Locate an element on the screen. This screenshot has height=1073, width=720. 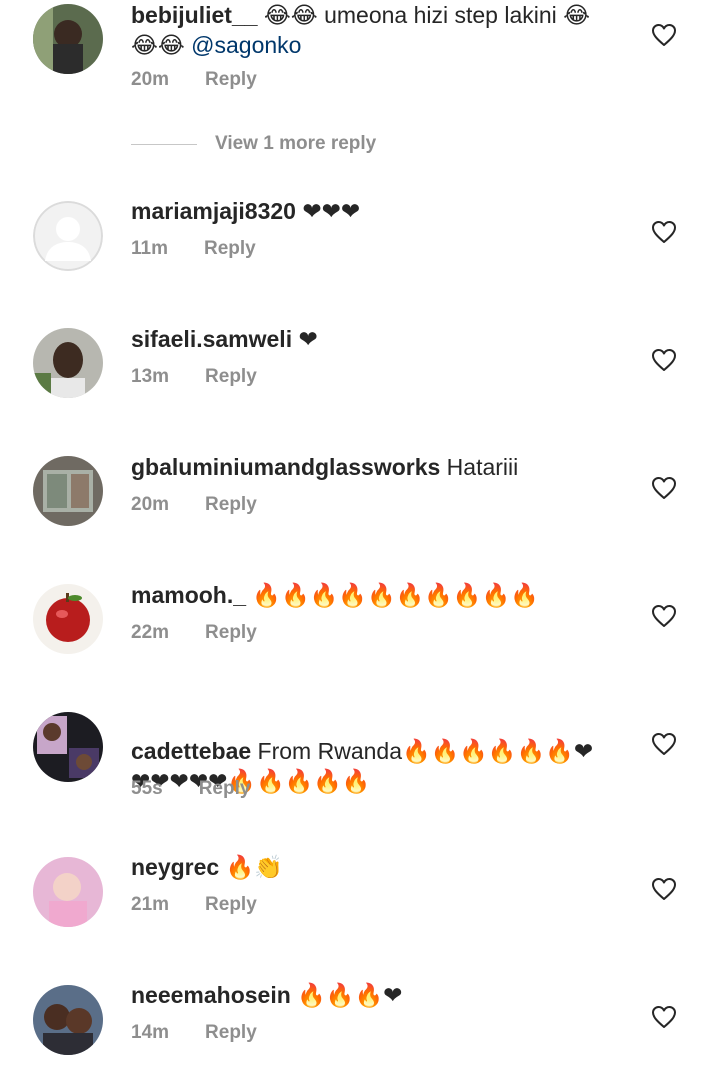
comment-username: neygrec is located at coordinates (175, 867).